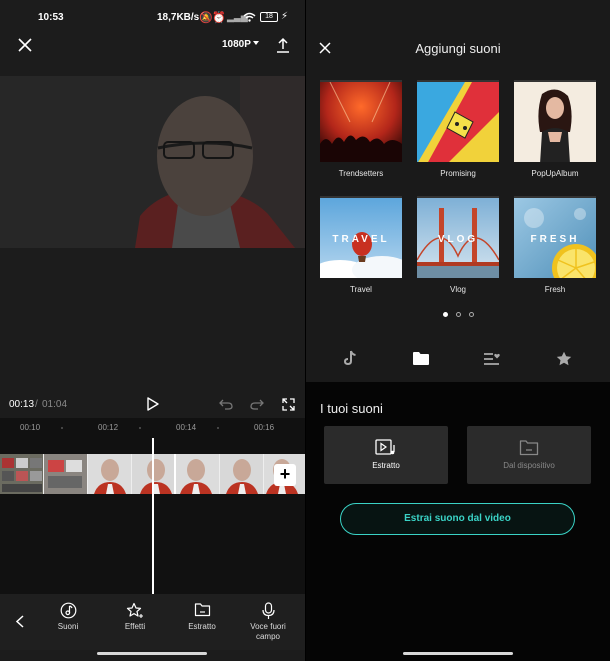 This screenshot has height=661, width=610. What do you see at coordinates (268, 611) in the screenshot?
I see `microphone-icon` at bounding box center [268, 611].